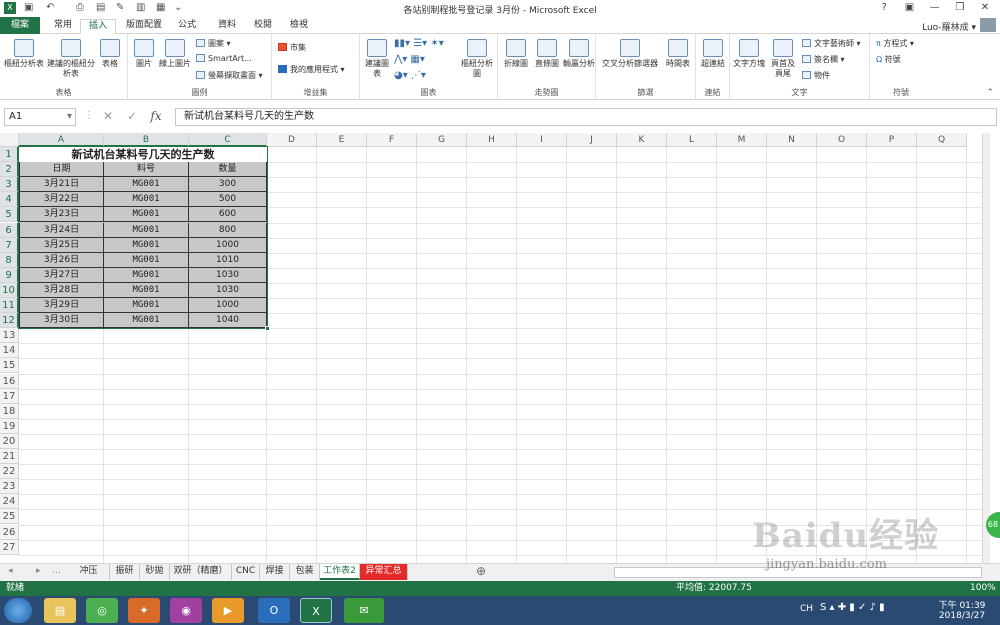 The image size is (1000, 625). What do you see at coordinates (186, 610) in the screenshot?
I see `media-app-icon: ◉` at bounding box center [186, 610].